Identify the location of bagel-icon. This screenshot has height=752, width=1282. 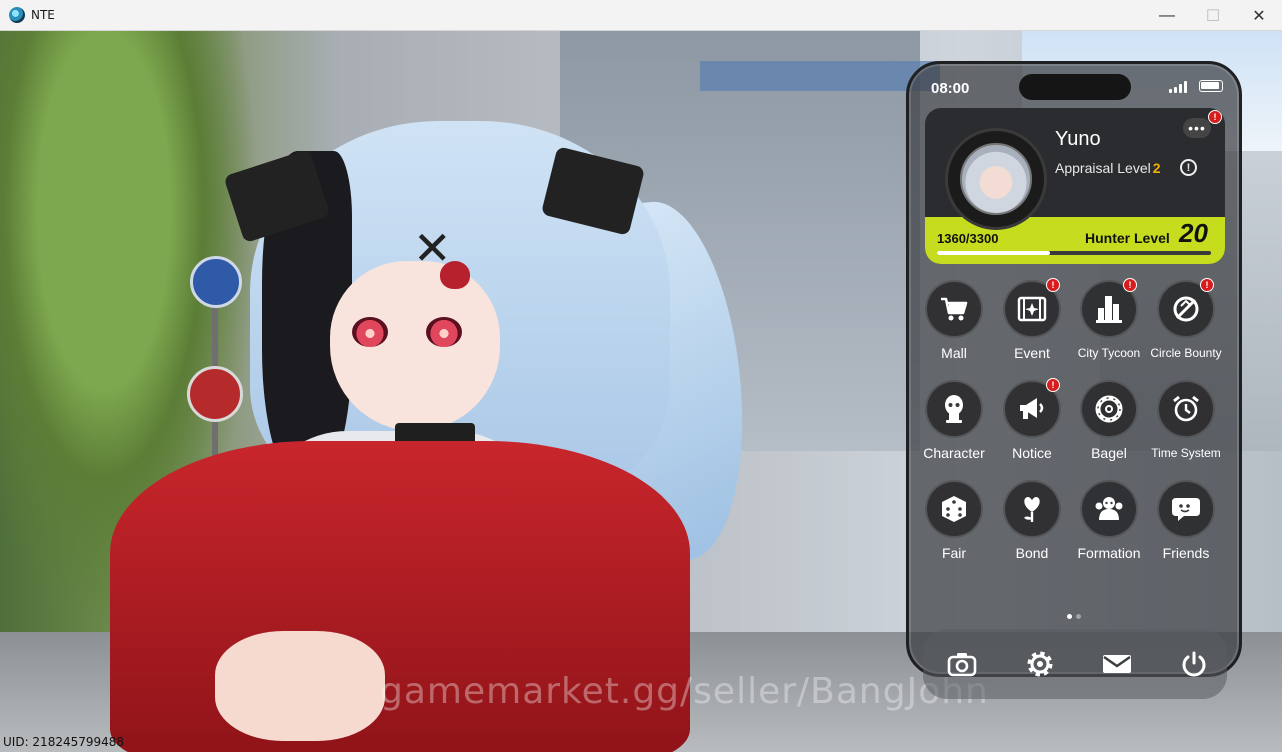
(1109, 409).